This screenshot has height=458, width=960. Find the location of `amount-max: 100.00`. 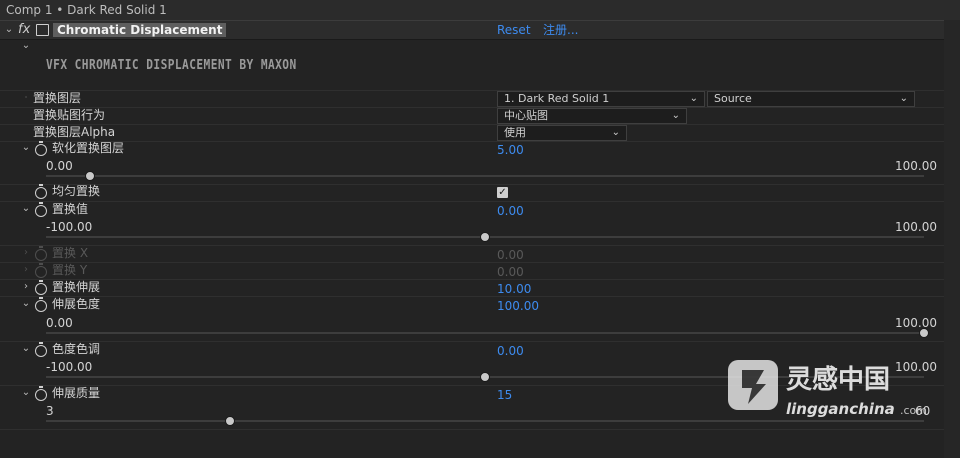

amount-max: 100.00 is located at coordinates (916, 227).